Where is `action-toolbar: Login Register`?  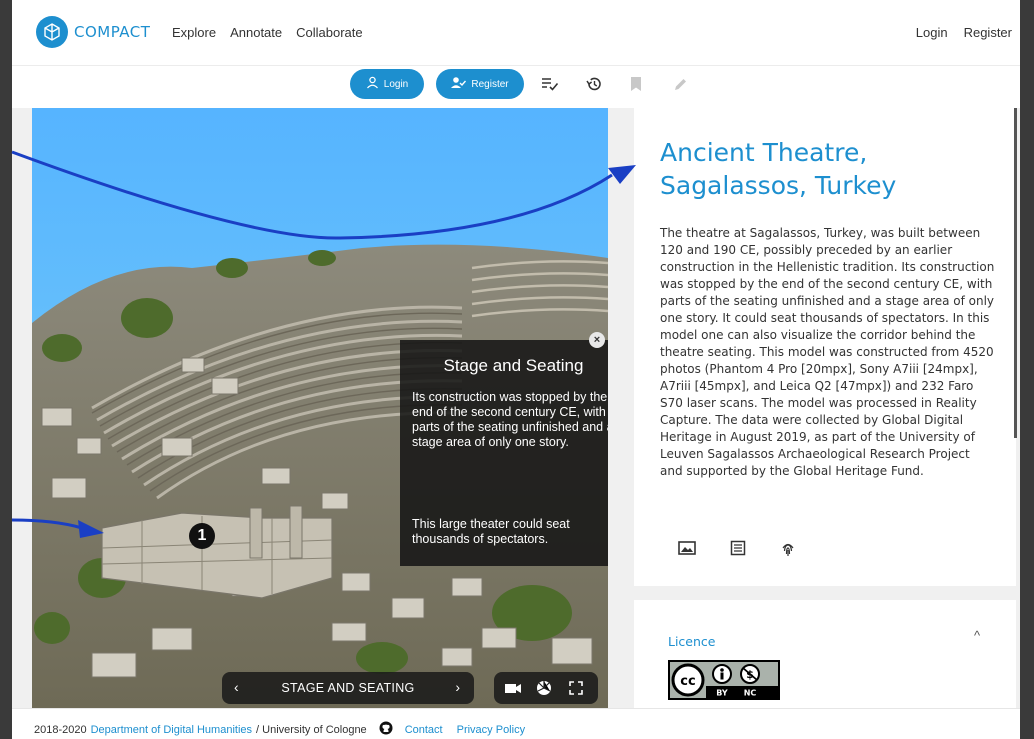 action-toolbar: Login Register is located at coordinates (516, 87).